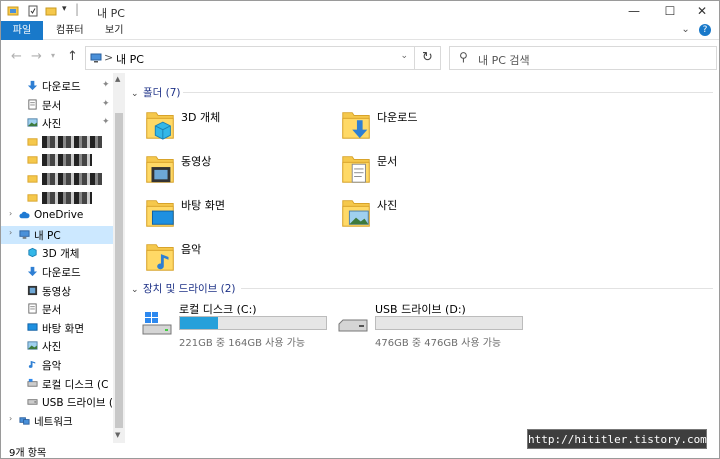 The image size is (720, 459). I want to click on scroll-down-arrow-icon: ▼, so click(117, 435).